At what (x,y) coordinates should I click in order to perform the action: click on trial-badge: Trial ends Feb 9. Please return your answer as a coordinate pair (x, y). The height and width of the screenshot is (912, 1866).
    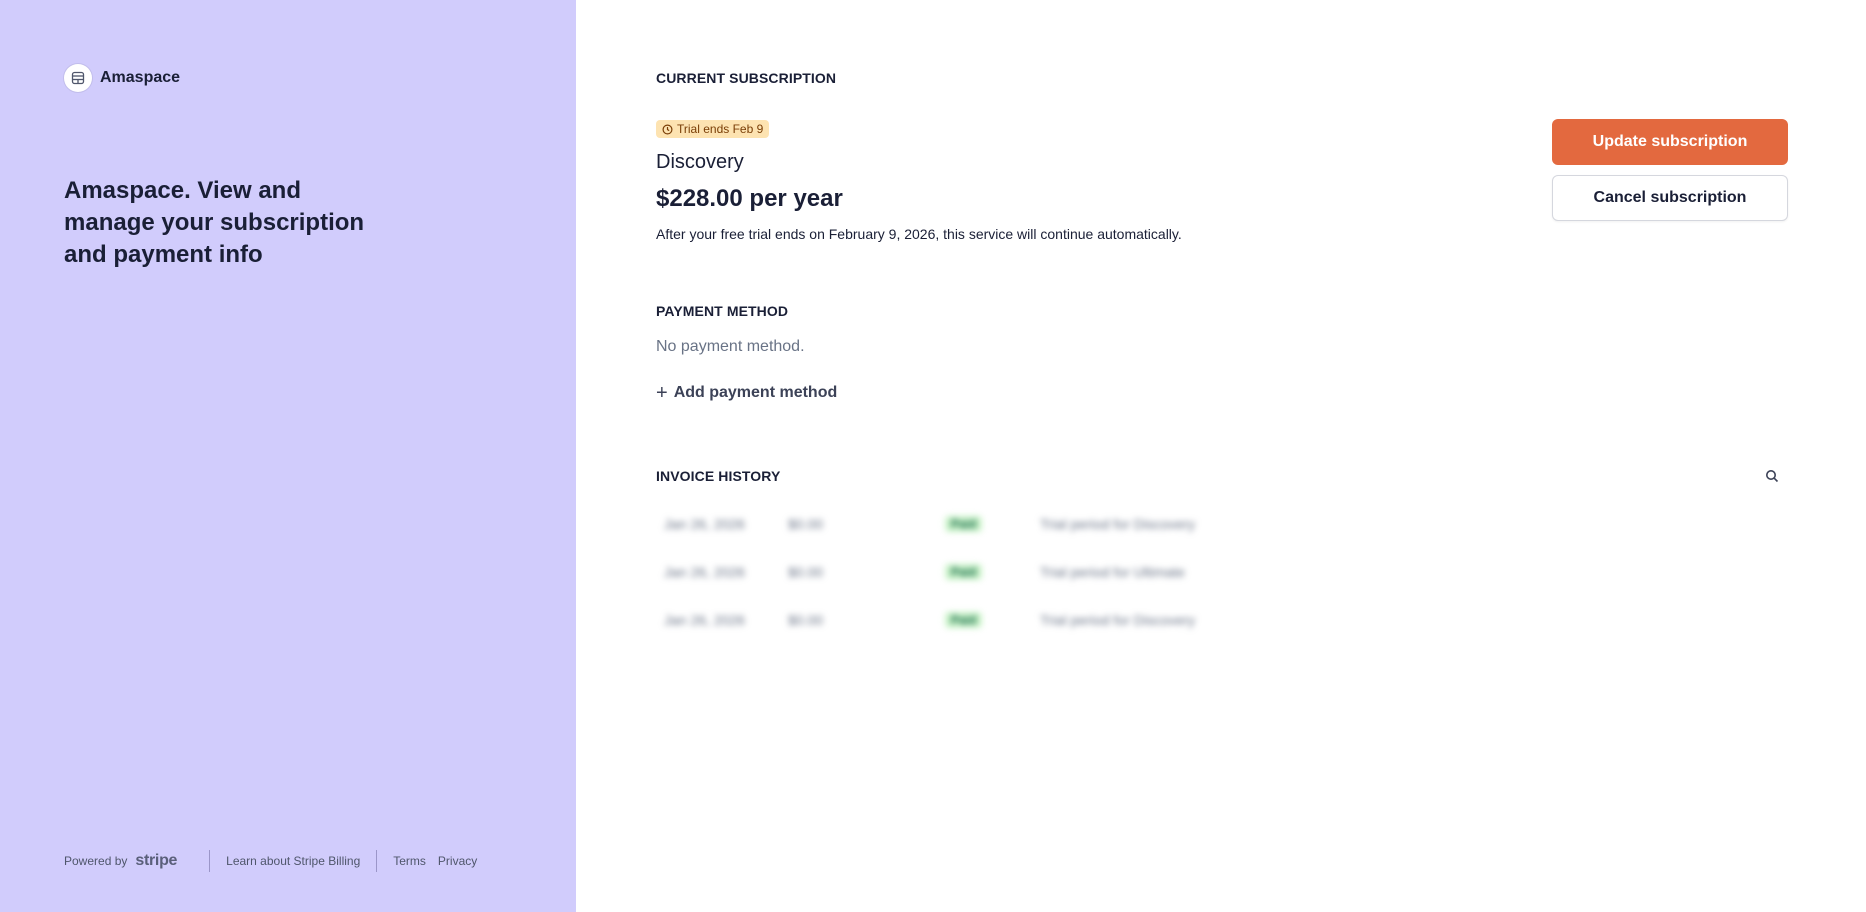
    Looking at the image, I should click on (713, 129).